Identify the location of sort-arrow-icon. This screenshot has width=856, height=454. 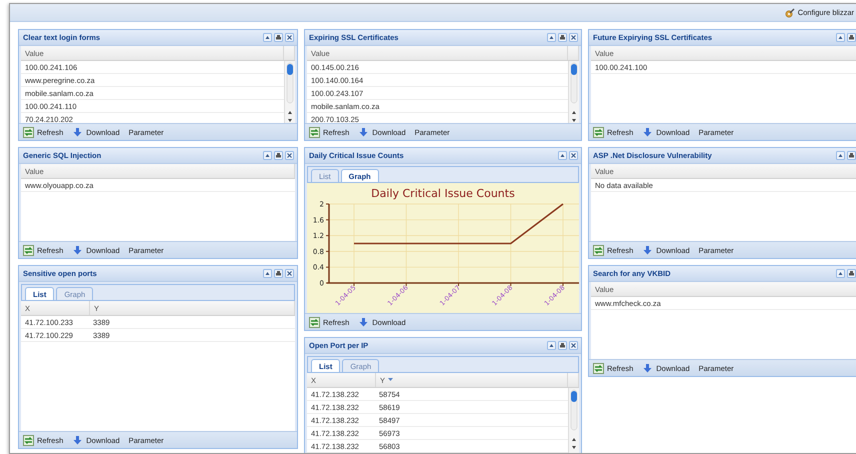
(391, 380).